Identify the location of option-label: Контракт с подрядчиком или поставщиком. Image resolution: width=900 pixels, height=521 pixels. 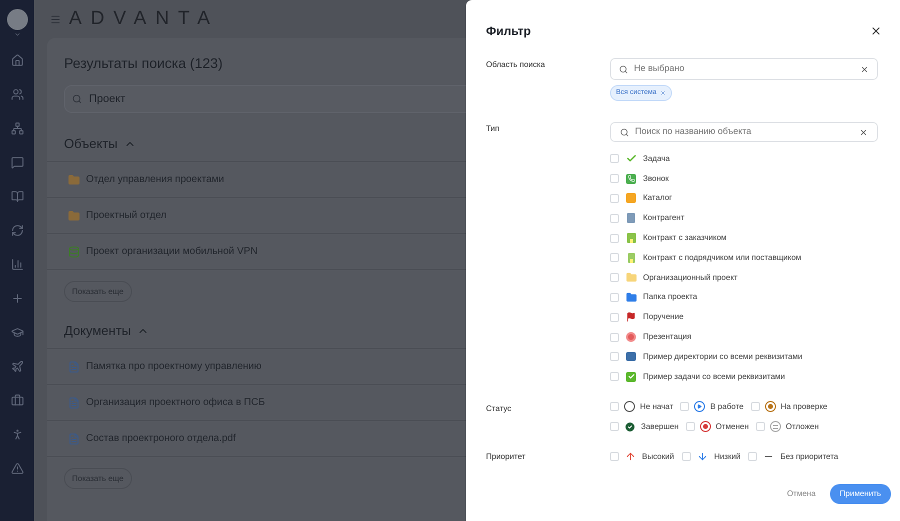
(722, 258).